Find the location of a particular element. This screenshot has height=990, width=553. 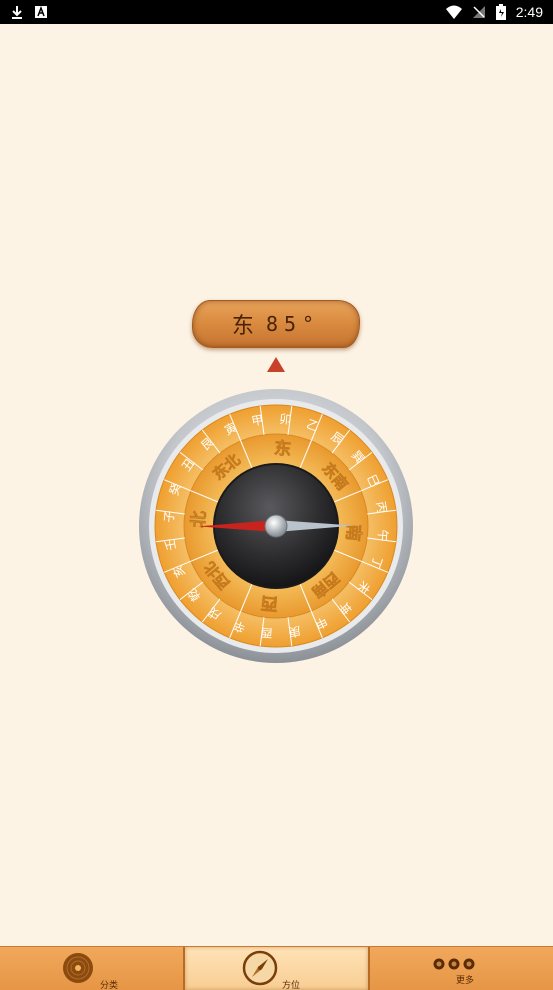

cardinal-label: 西 is located at coordinates (269, 602).